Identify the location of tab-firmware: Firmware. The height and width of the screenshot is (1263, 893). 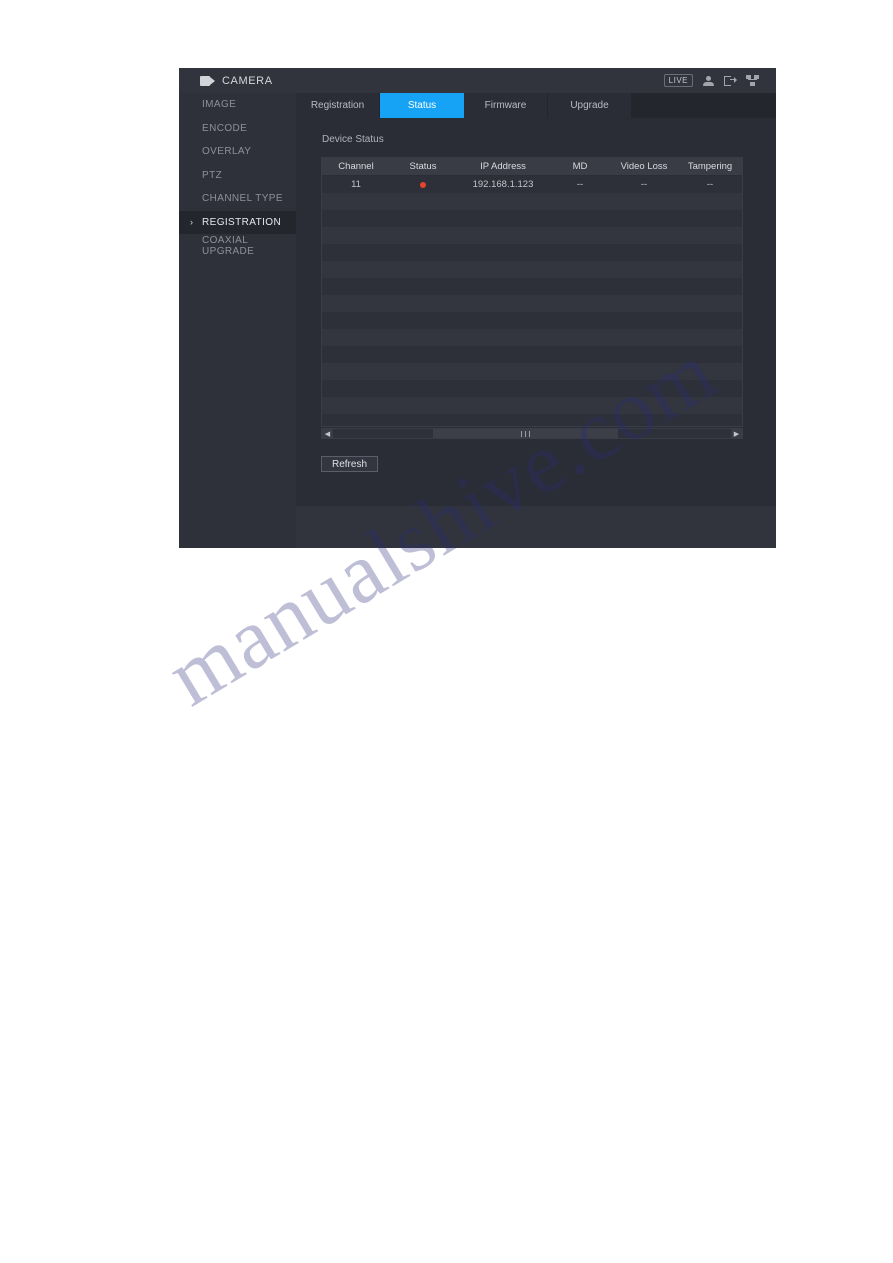
(506, 105).